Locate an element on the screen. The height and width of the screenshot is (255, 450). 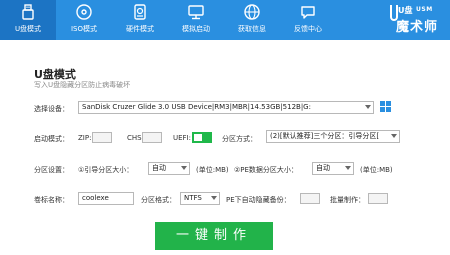
boot-partition-unit: (单位:MB) is located at coordinates (212, 170).